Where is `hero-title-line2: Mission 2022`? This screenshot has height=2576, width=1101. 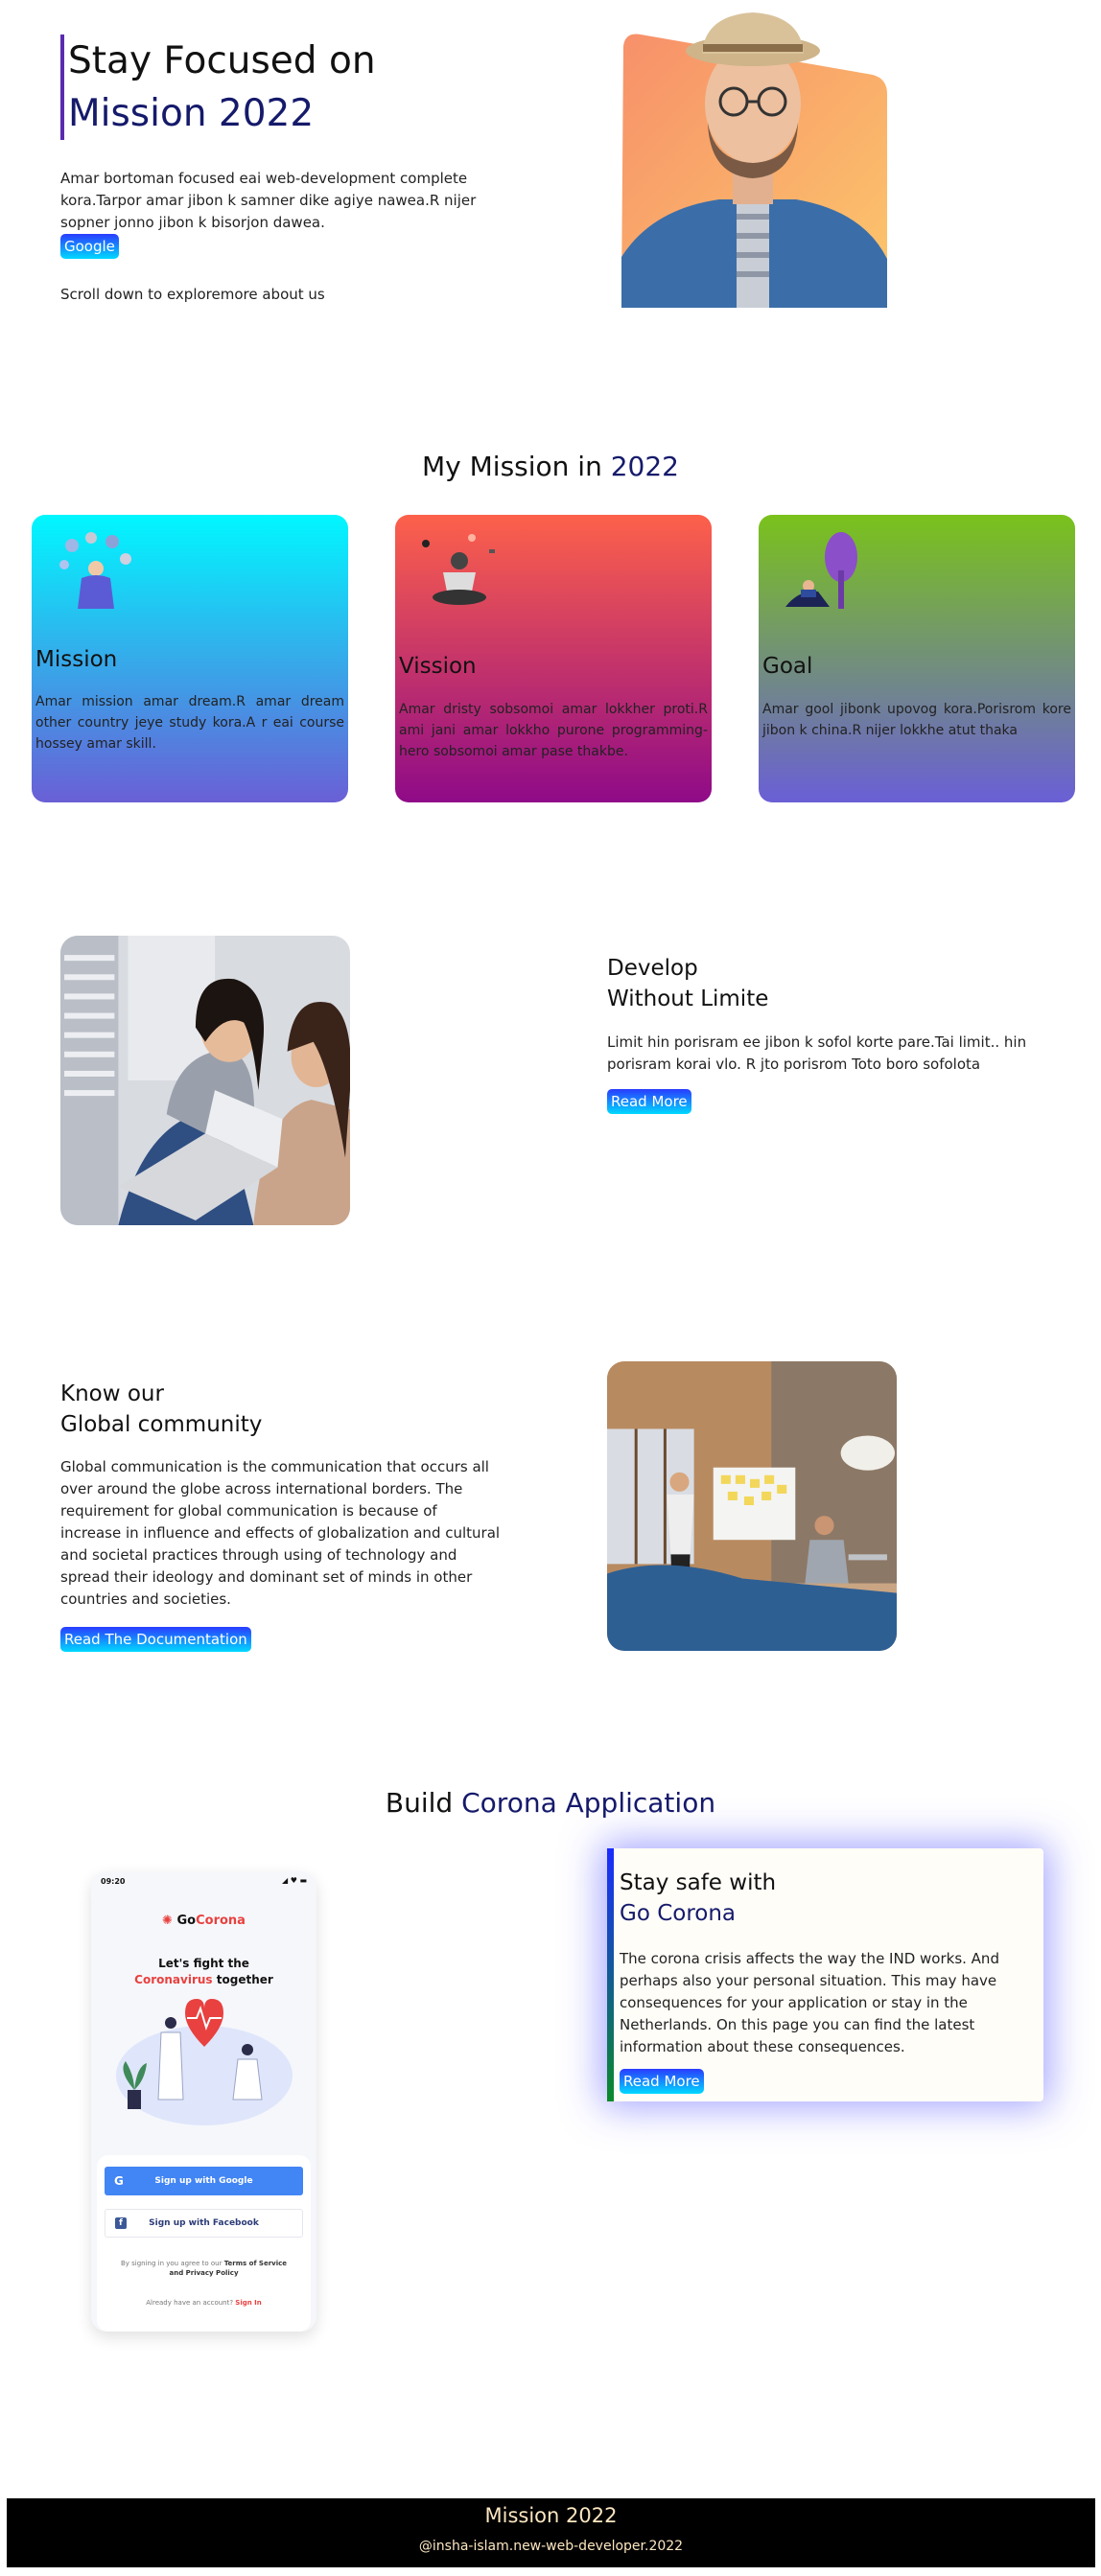
hero-title-line2: Mission 2022 is located at coordinates (191, 114).